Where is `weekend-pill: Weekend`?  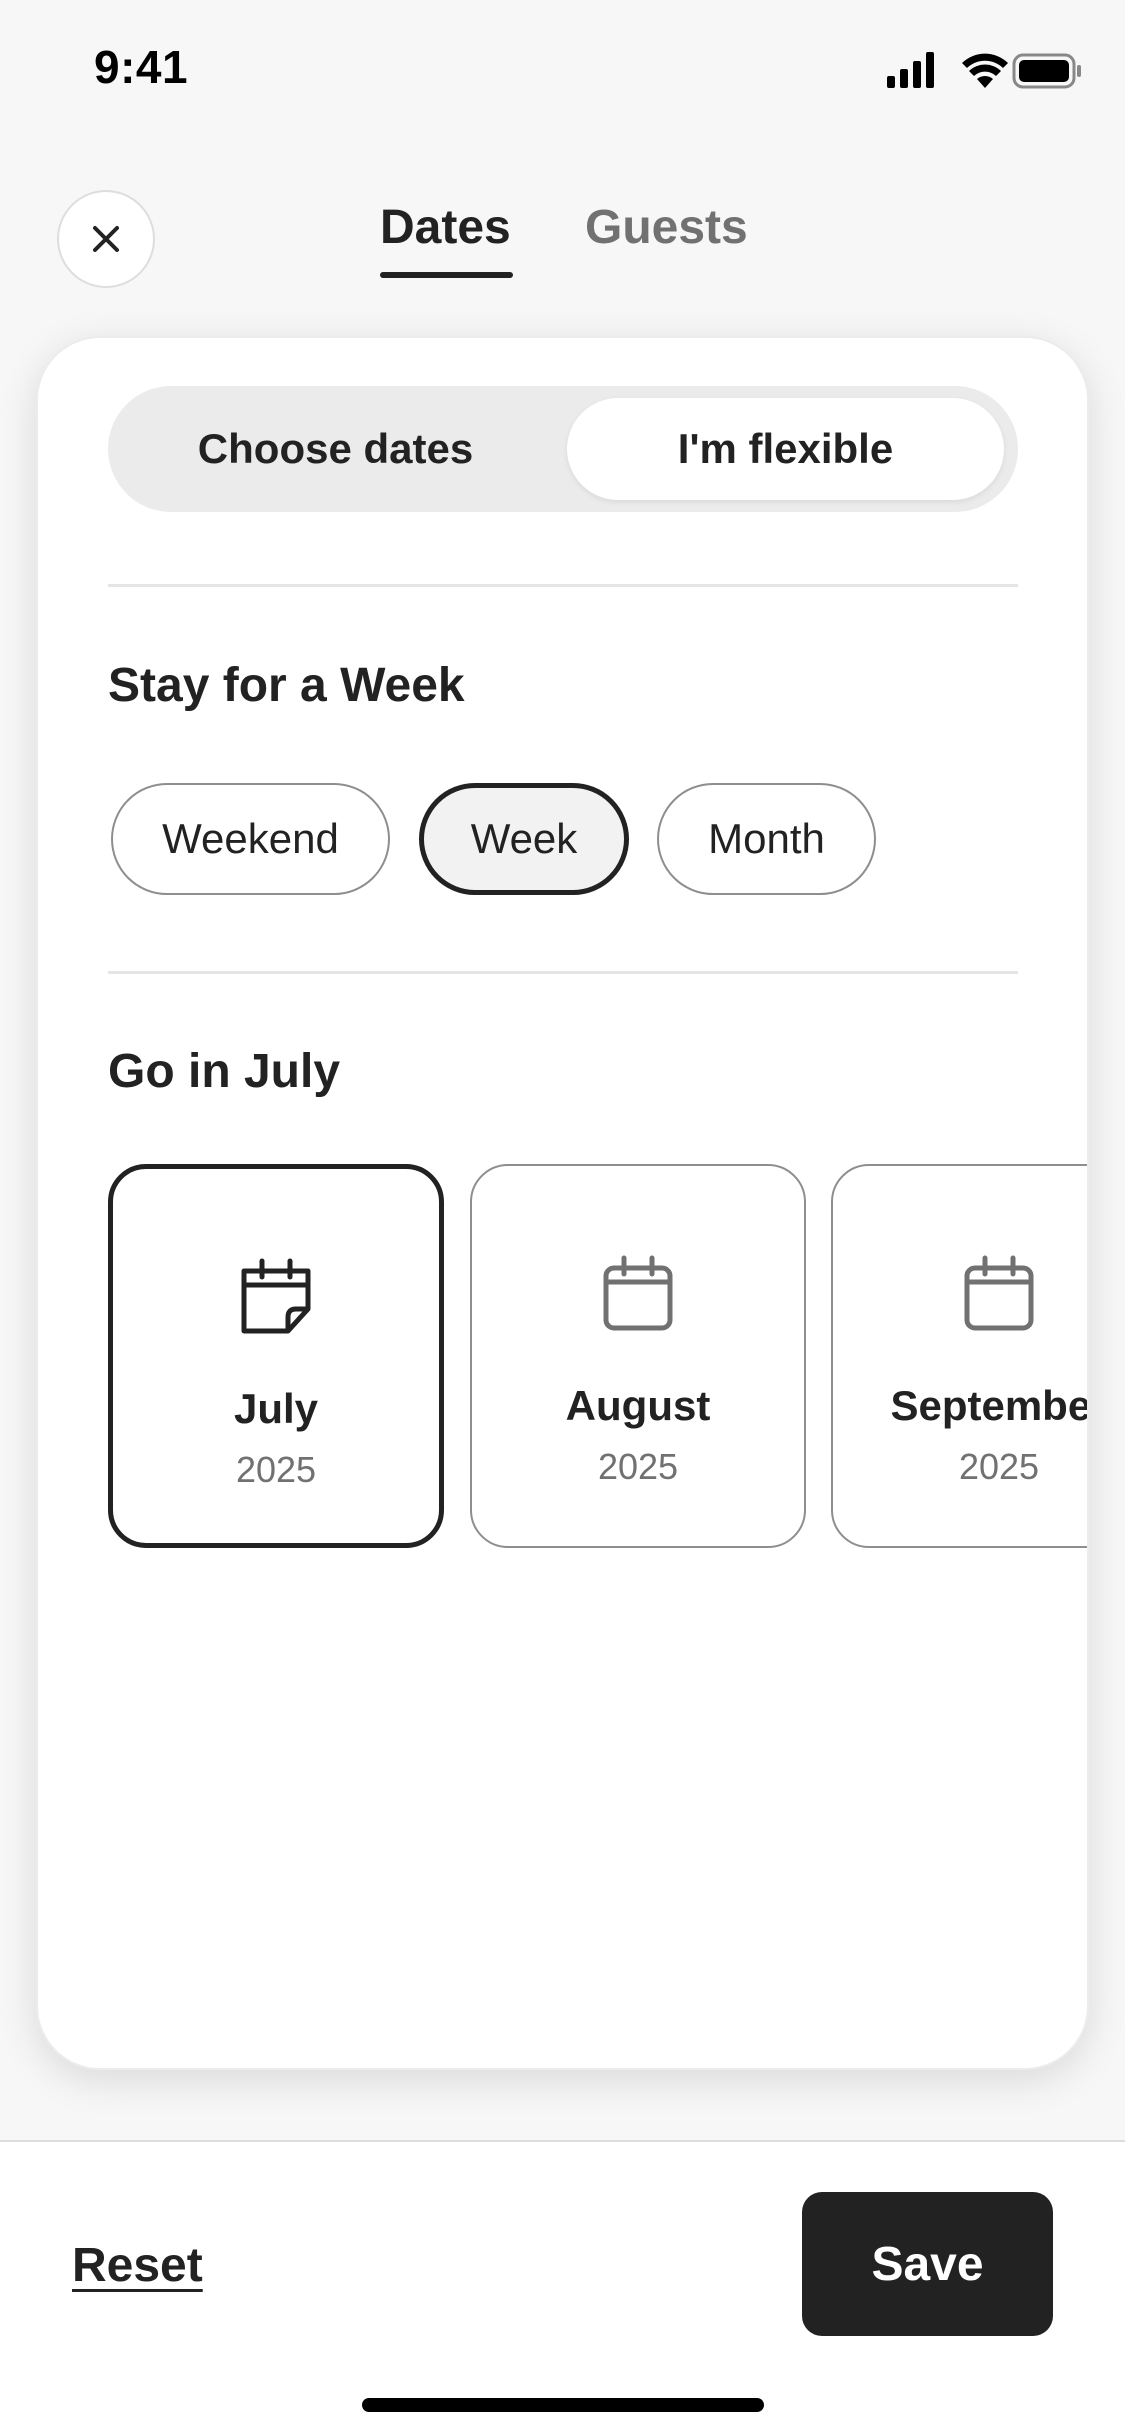
weekend-pill: Weekend is located at coordinates (250, 839).